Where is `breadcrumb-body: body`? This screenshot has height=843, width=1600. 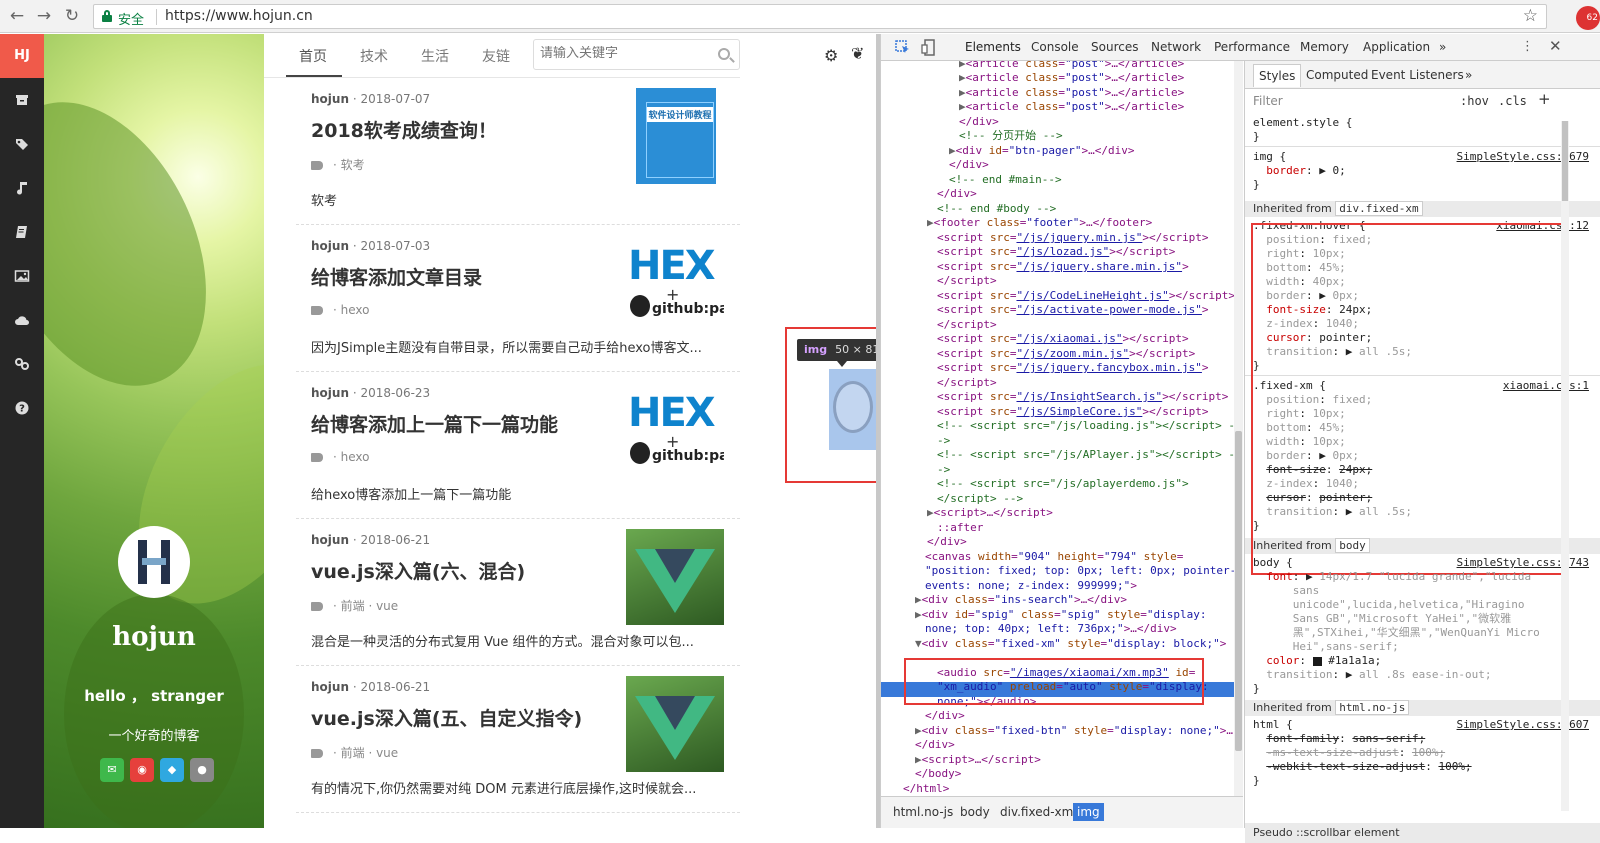 breadcrumb-body: body is located at coordinates (975, 812).